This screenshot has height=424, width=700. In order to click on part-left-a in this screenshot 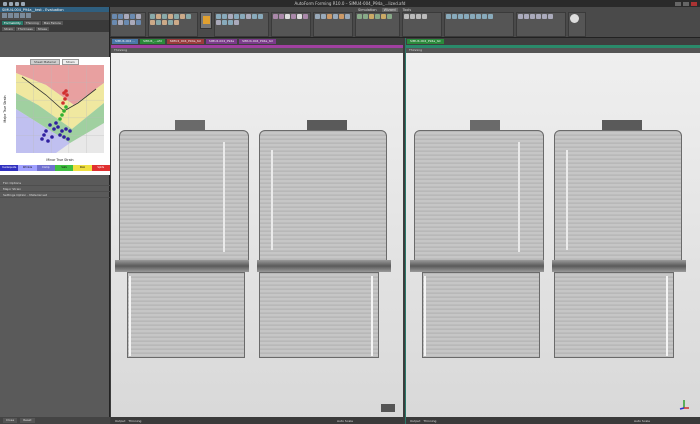, I will do `click(185, 240)`.